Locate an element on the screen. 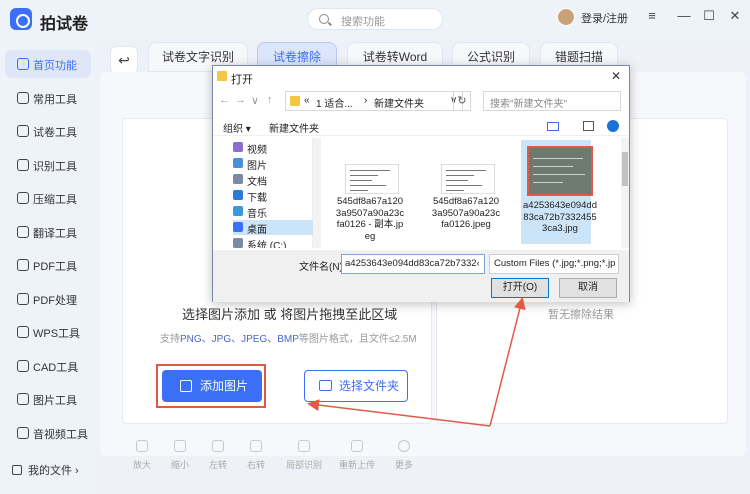 This screenshot has height=494, width=750. sidebar-item-cad: CAD工具 is located at coordinates (48, 366).